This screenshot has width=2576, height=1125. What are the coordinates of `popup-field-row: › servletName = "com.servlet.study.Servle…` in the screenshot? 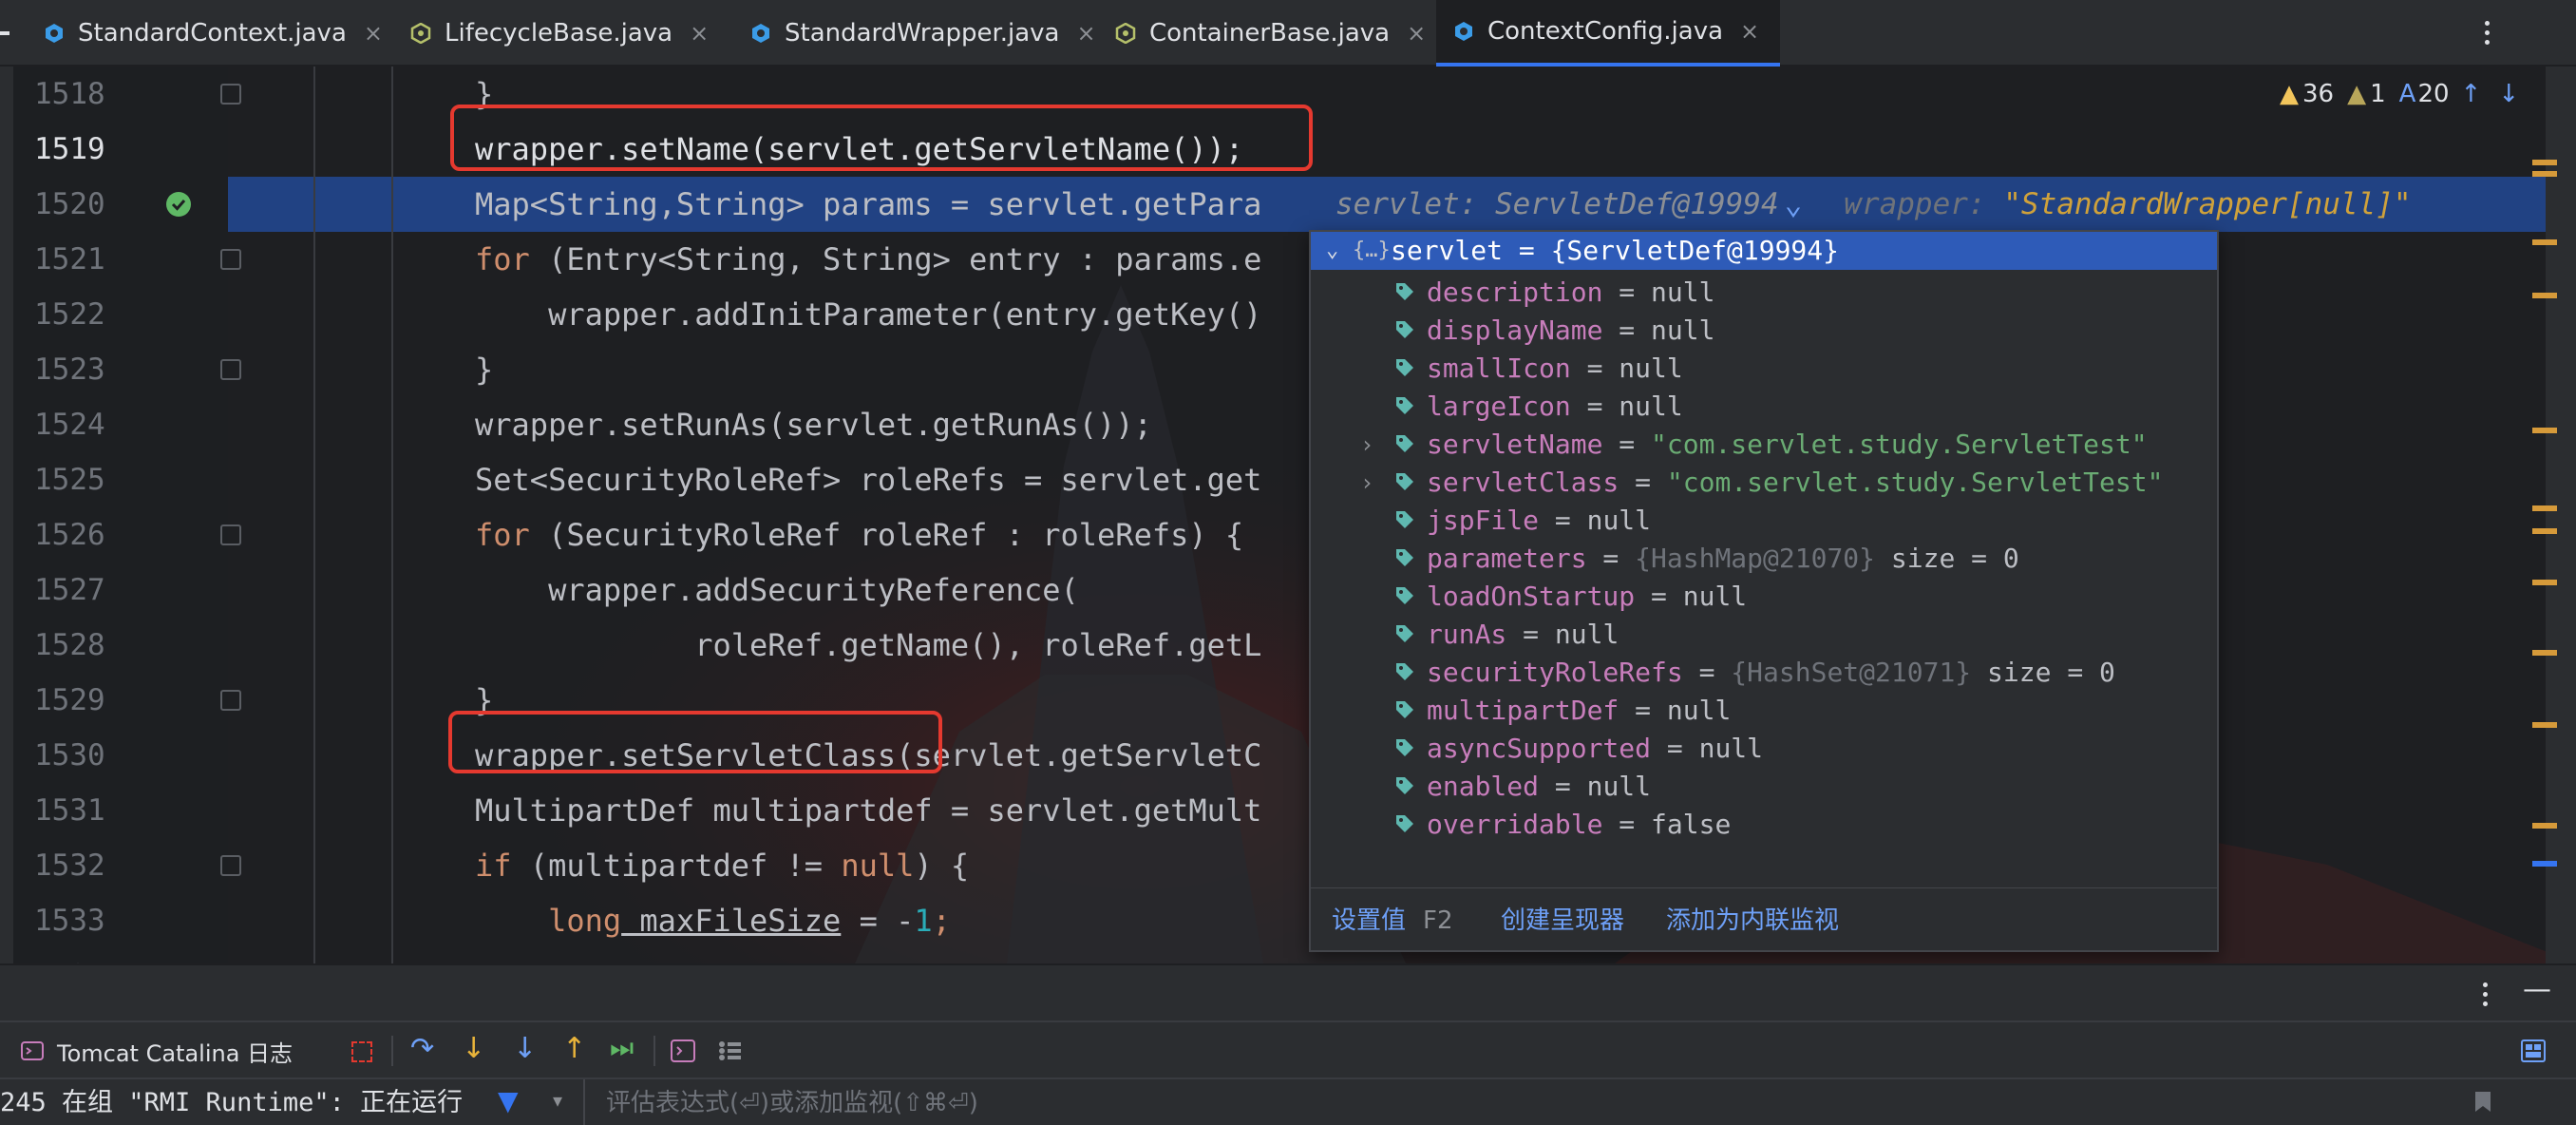 It's located at (1764, 445).